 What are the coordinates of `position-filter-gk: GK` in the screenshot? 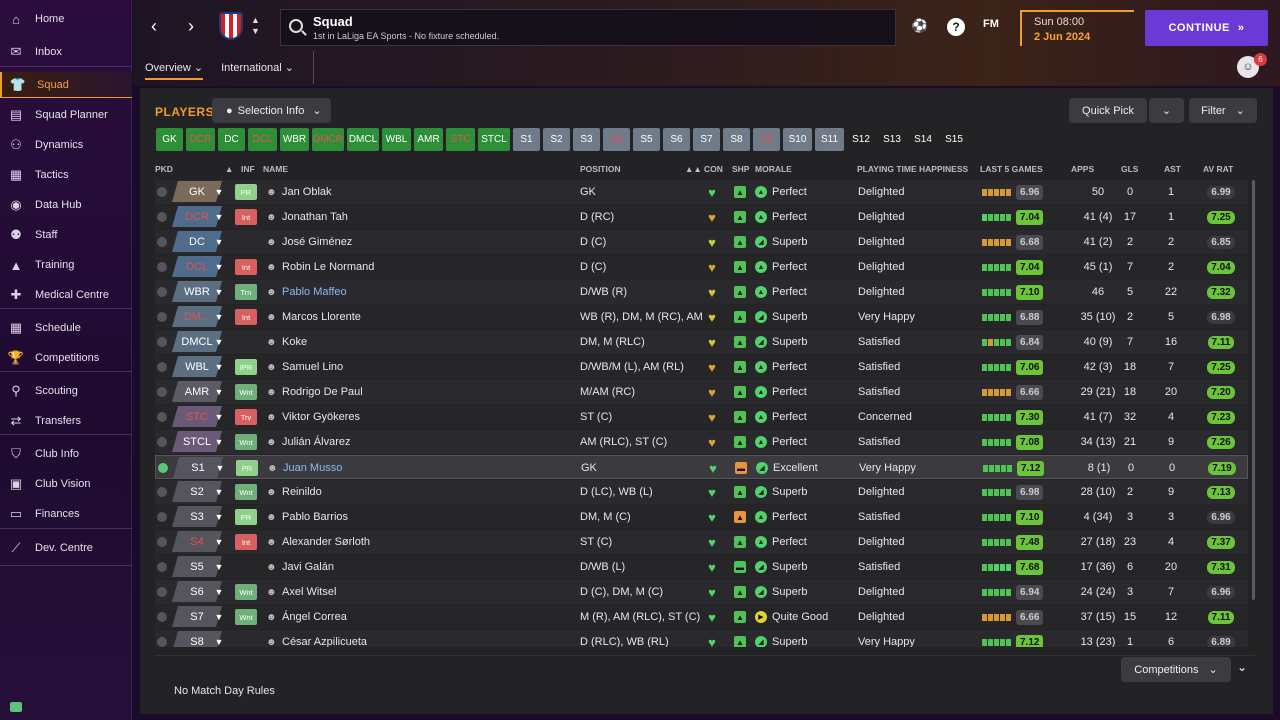 It's located at (169, 139).